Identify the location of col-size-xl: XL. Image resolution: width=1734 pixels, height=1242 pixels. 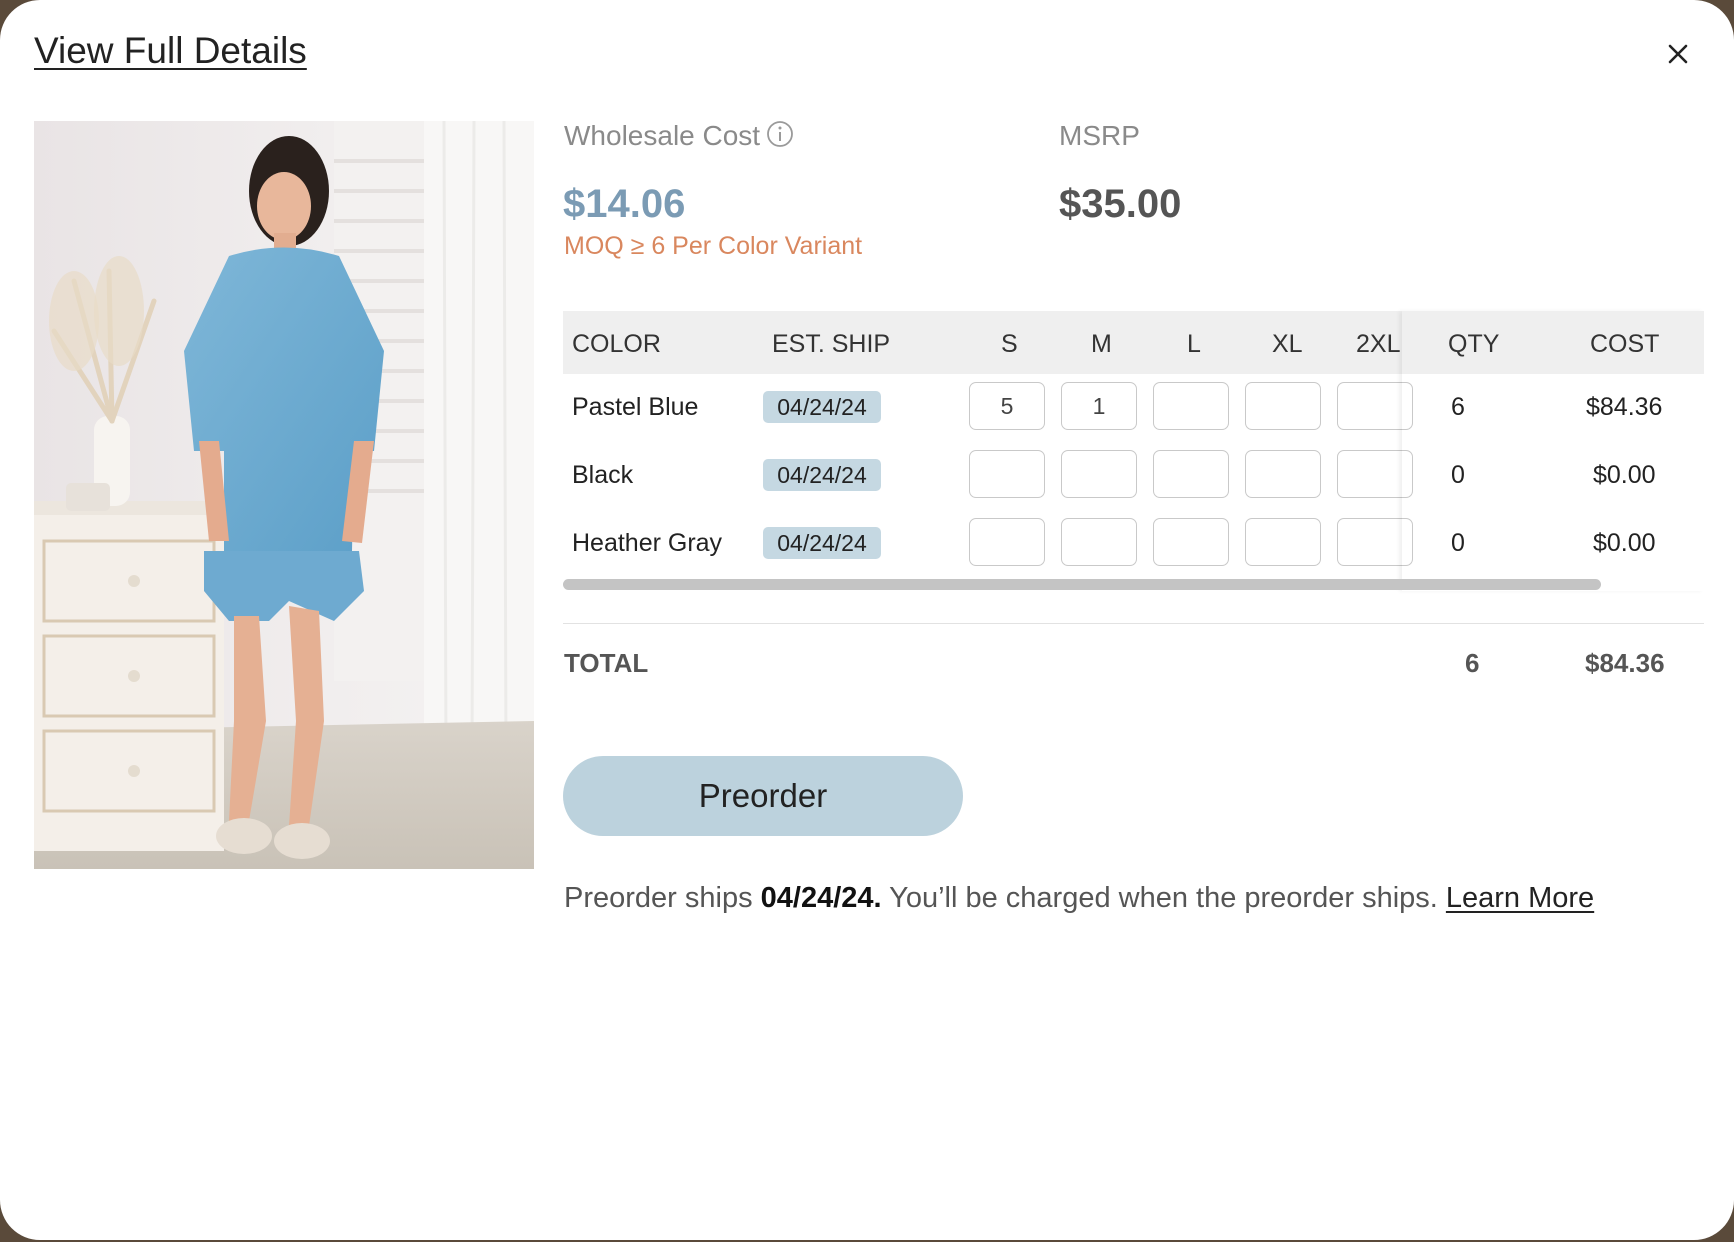
(1287, 344).